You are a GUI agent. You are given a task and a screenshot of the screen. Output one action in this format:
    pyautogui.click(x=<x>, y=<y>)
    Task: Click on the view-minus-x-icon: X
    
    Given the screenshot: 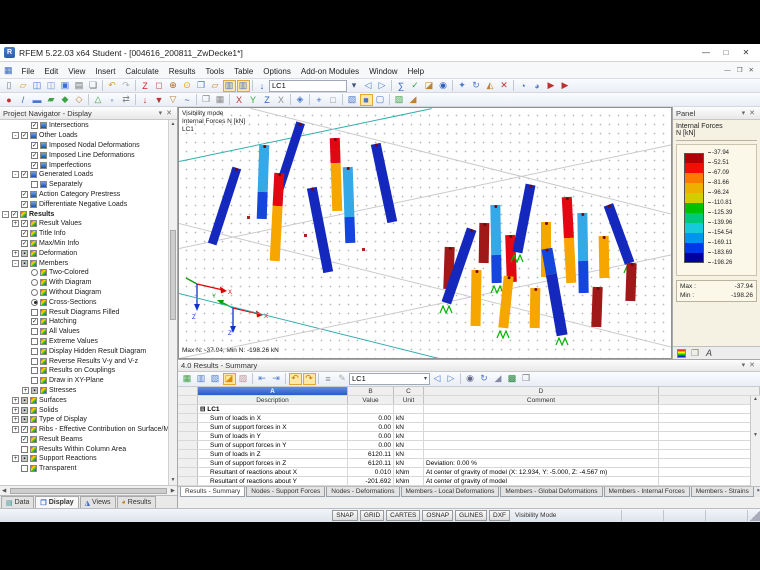 What is the action you would take?
    pyautogui.click(x=281, y=100)
    